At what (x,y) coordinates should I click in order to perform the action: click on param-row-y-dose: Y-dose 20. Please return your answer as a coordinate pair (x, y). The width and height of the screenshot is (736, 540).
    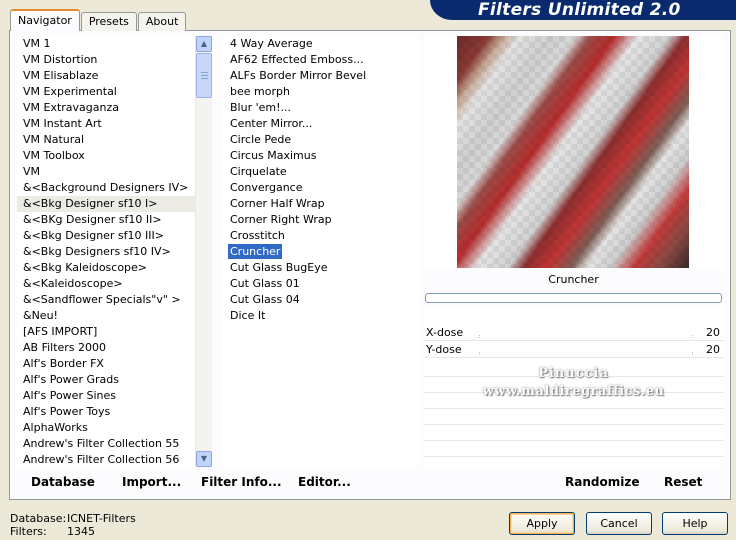
    Looking at the image, I should click on (573, 350).